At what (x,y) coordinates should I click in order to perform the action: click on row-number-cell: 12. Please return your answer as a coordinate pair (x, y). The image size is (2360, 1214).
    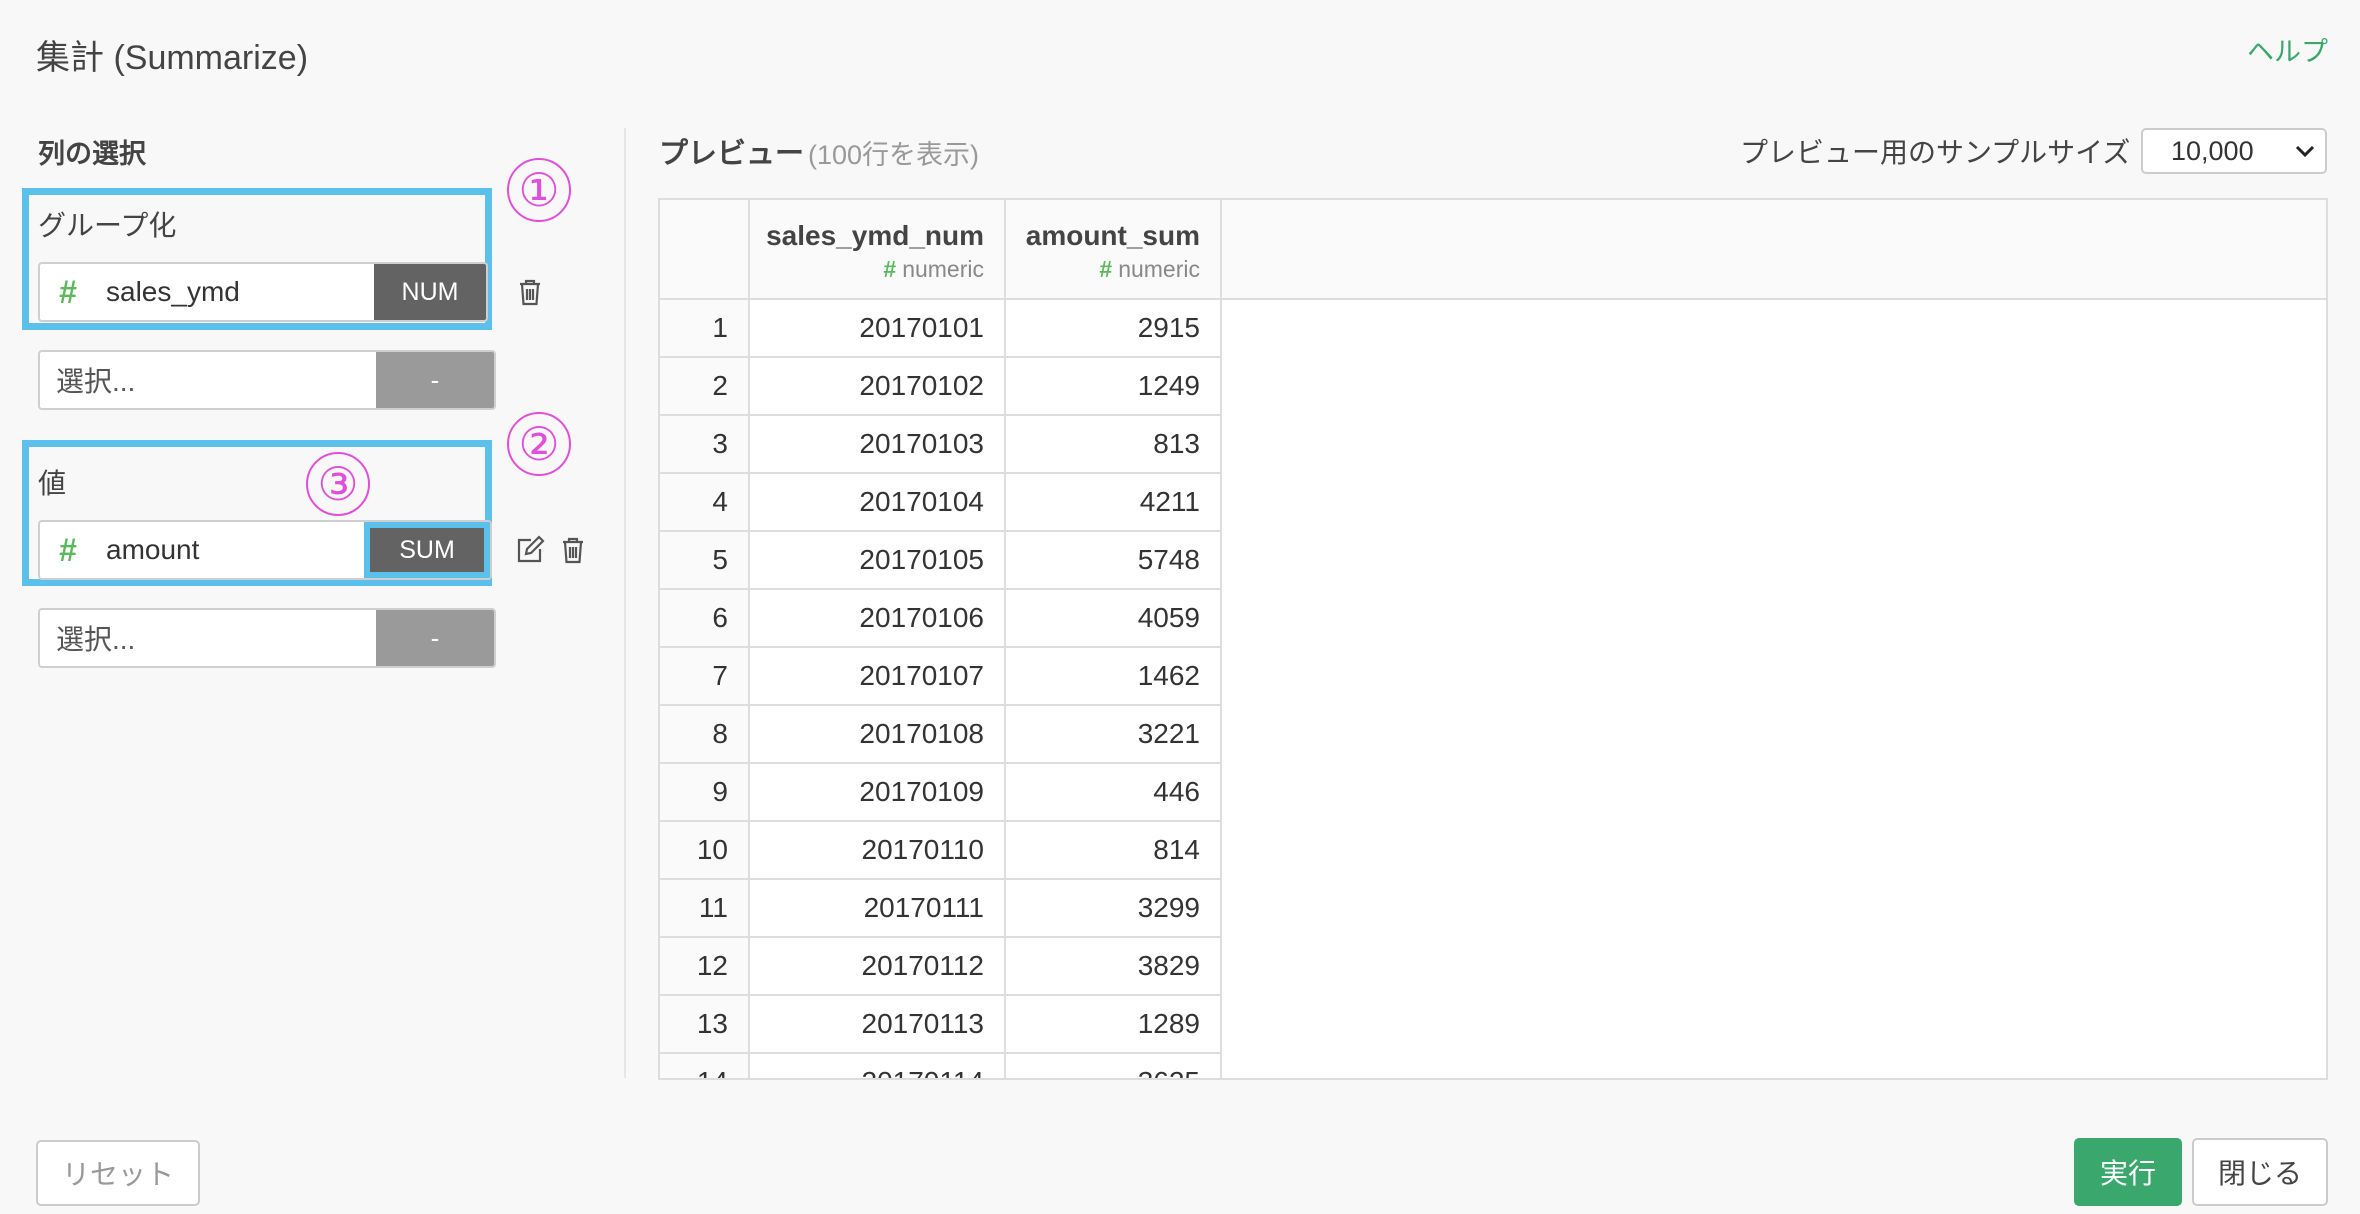
    Looking at the image, I should click on (705, 967).